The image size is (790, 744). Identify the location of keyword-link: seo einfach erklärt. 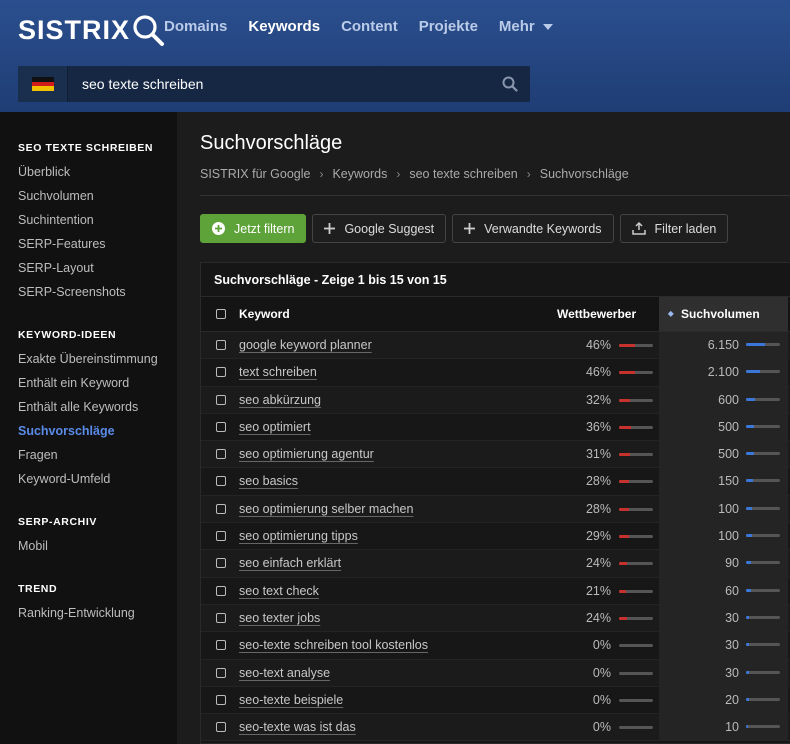
(290, 563).